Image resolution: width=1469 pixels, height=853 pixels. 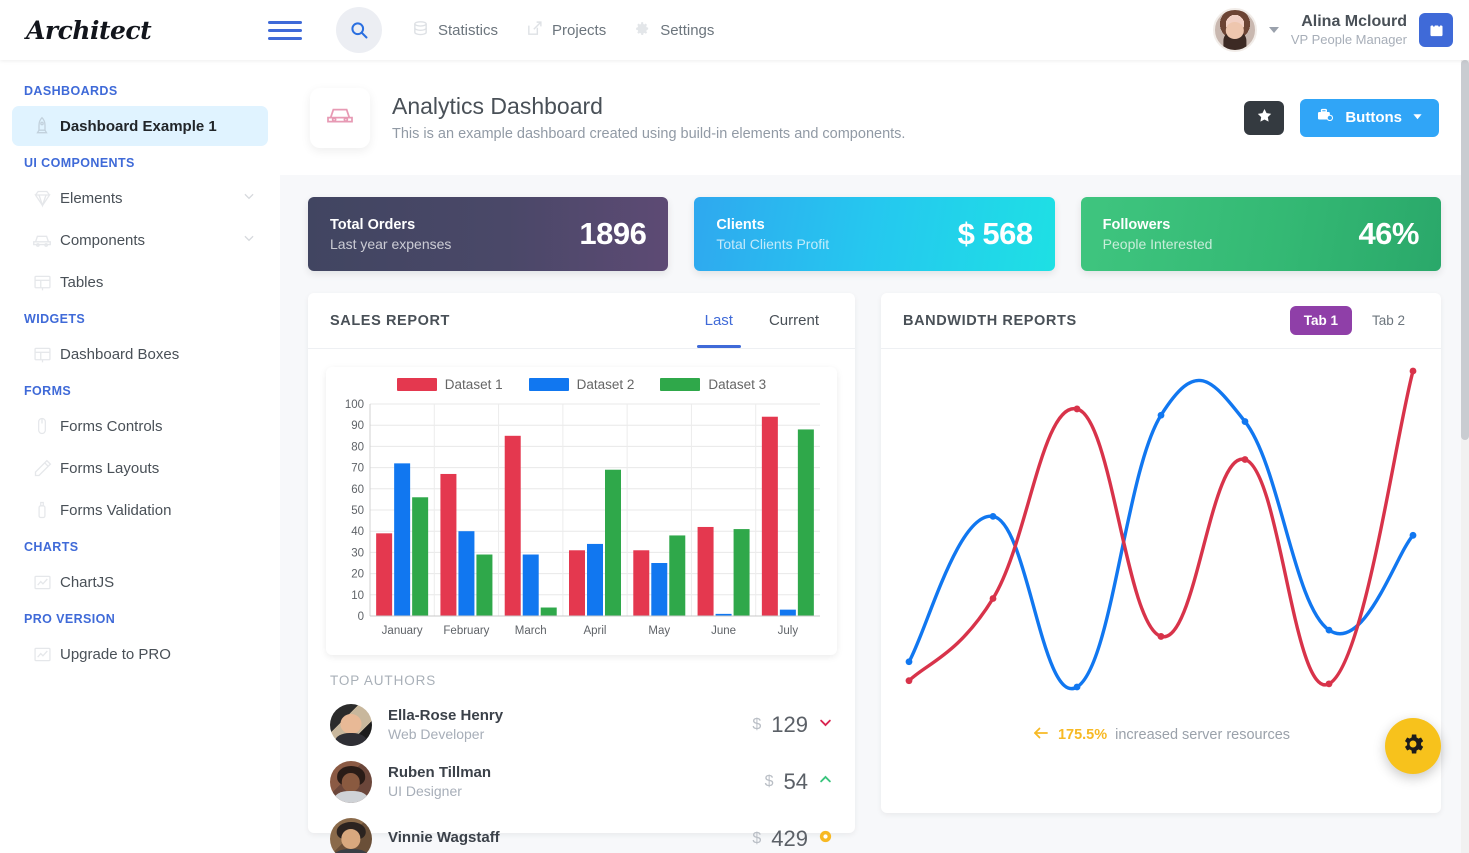 What do you see at coordinates (497, 106) in the screenshot?
I see `page-title: Analytics Dashboard` at bounding box center [497, 106].